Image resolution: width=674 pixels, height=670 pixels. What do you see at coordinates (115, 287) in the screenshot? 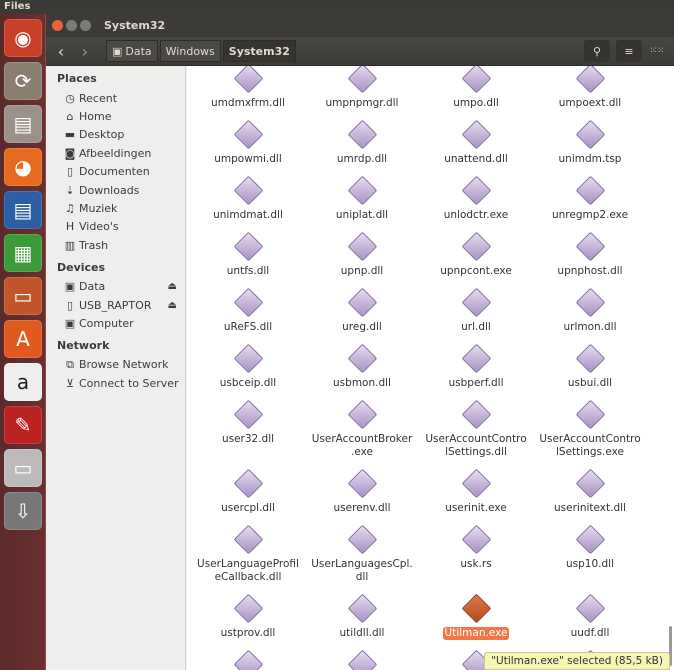
I see `sidebar-item-data: ▣ Data ⏏` at bounding box center [115, 287].